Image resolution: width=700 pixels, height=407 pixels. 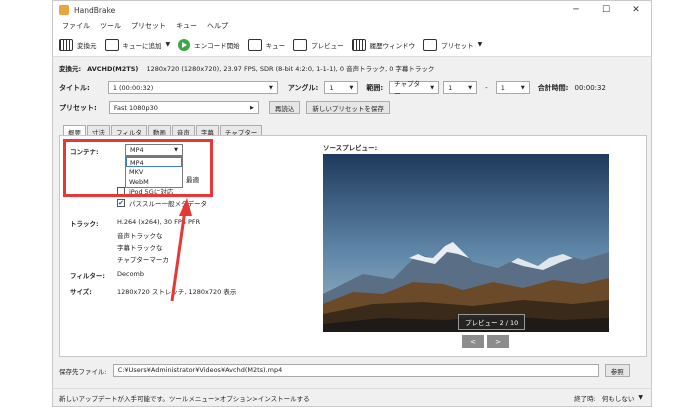 I want to click on browse-button: 参照, so click(x=617, y=370).